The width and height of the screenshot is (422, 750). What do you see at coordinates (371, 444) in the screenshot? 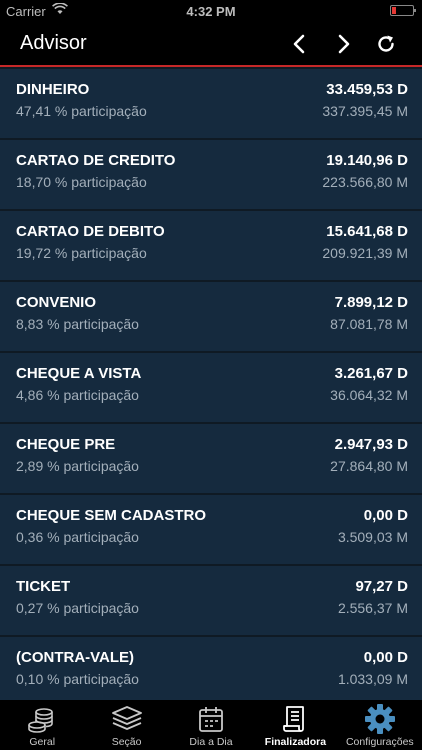
I see `item-value: 2.947,93 D` at bounding box center [371, 444].